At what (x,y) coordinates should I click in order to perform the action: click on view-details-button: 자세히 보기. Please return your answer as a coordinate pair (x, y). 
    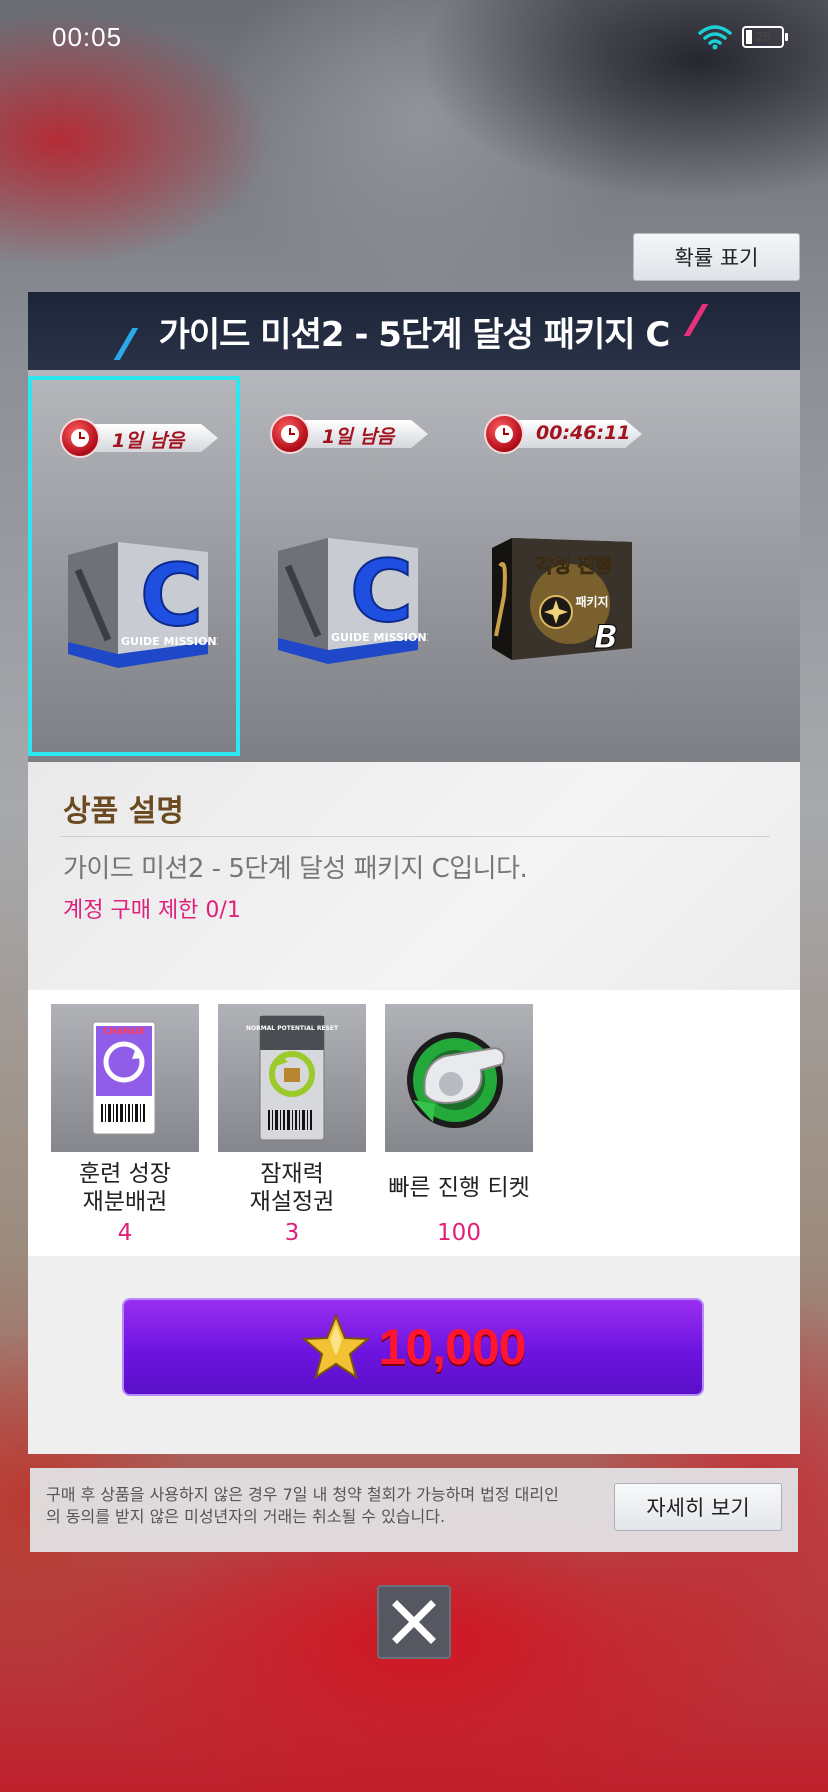
    Looking at the image, I should click on (698, 1507).